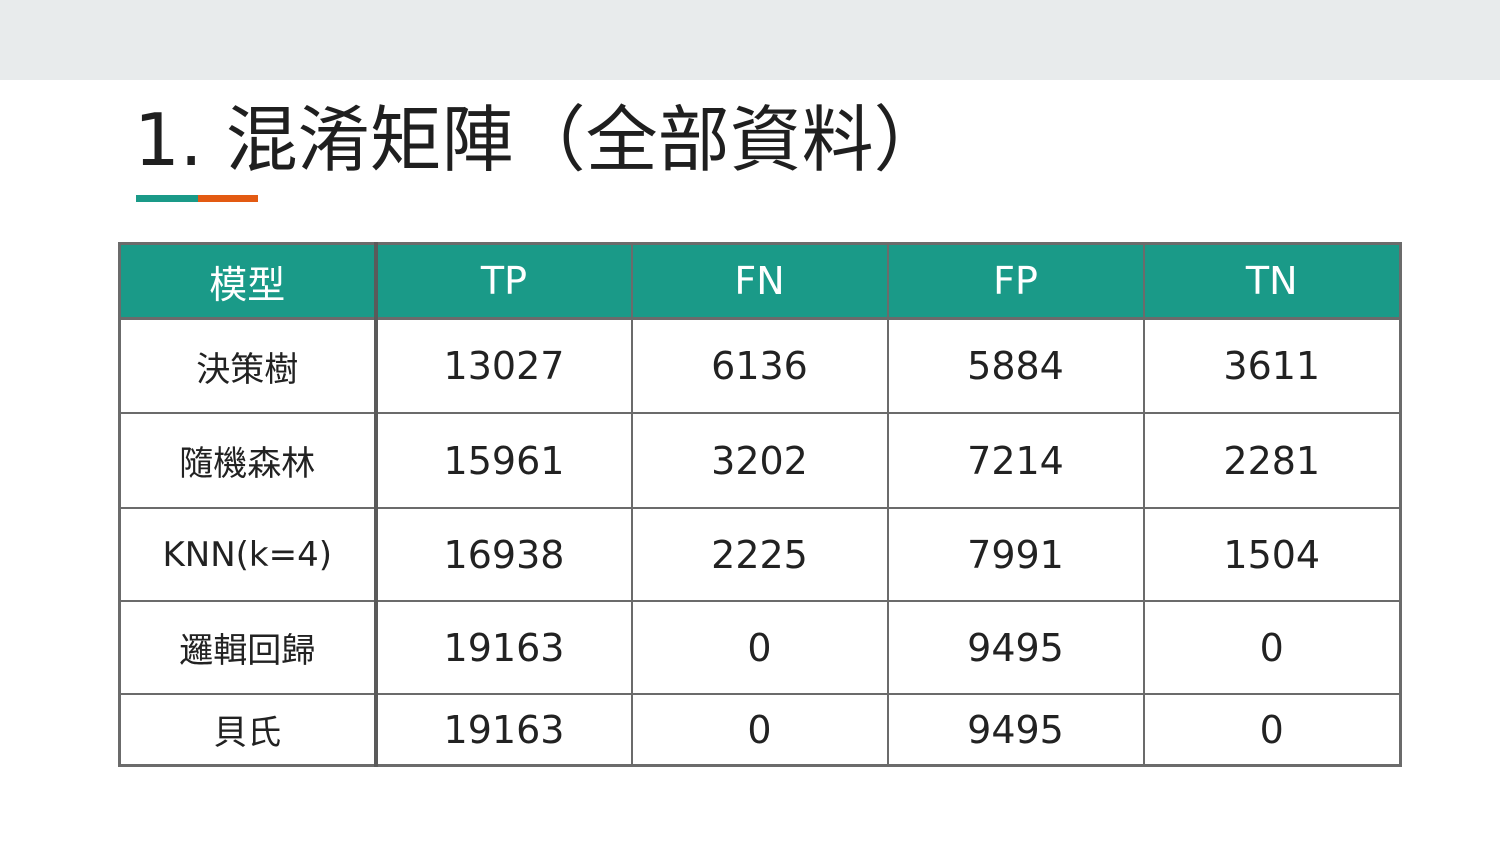  I want to click on fp-cell: 5884, so click(1015, 365).